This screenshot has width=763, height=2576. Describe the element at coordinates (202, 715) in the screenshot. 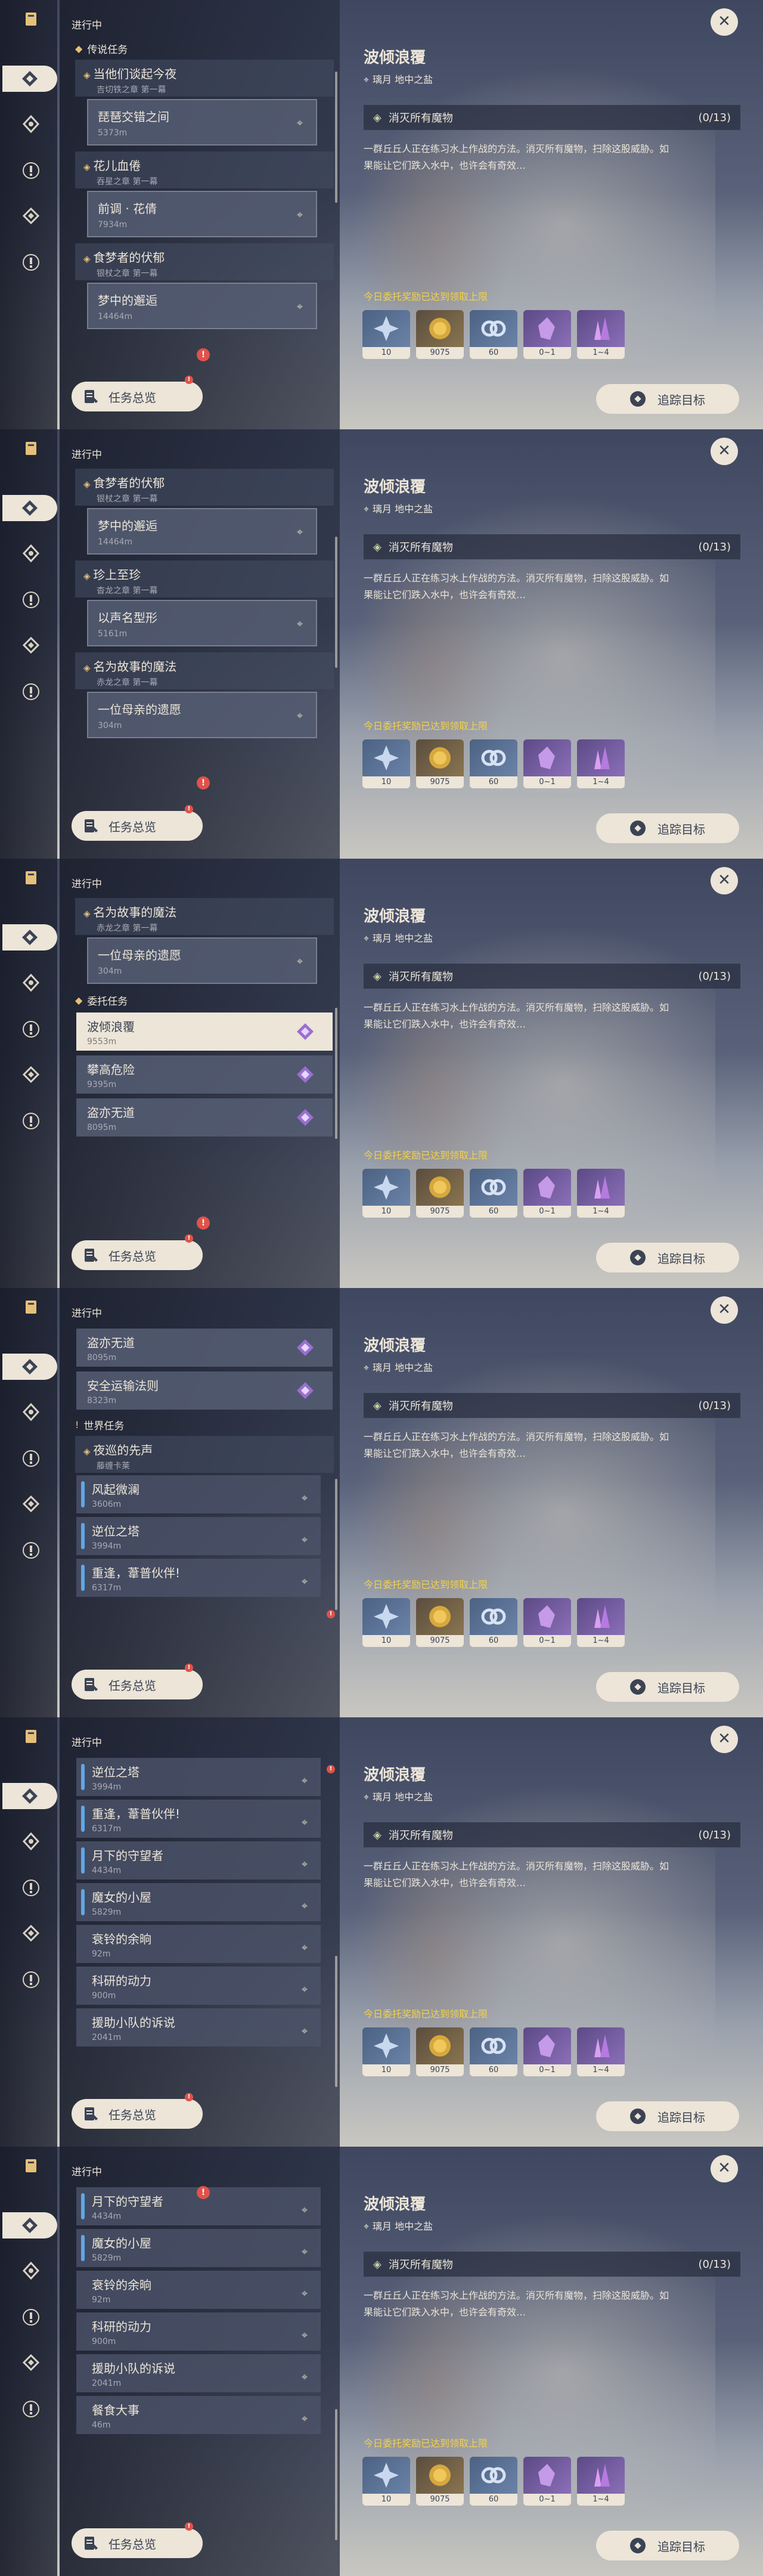

I see `quest-step: 一位母亲的遗愿 304m ⌖` at that location.